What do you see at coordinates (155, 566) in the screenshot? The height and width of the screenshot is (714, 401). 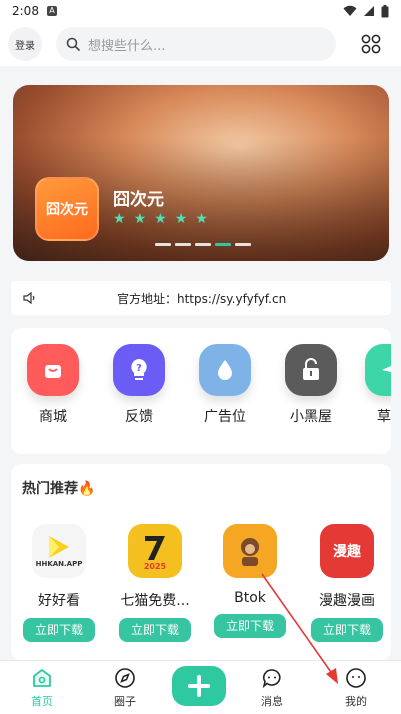 I see `app-logo-text: 2025` at bounding box center [155, 566].